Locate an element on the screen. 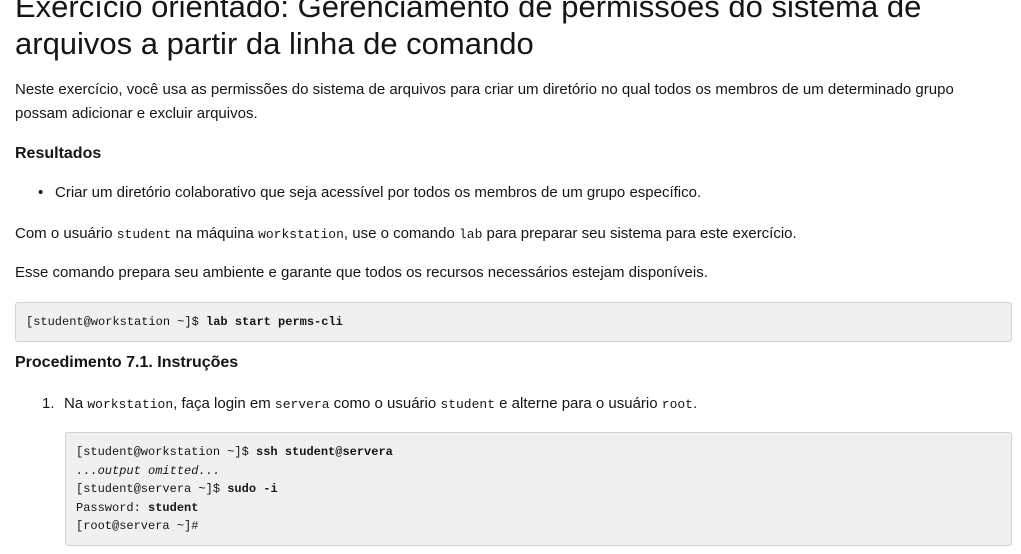  step-number: 1. is located at coordinates (48, 403).